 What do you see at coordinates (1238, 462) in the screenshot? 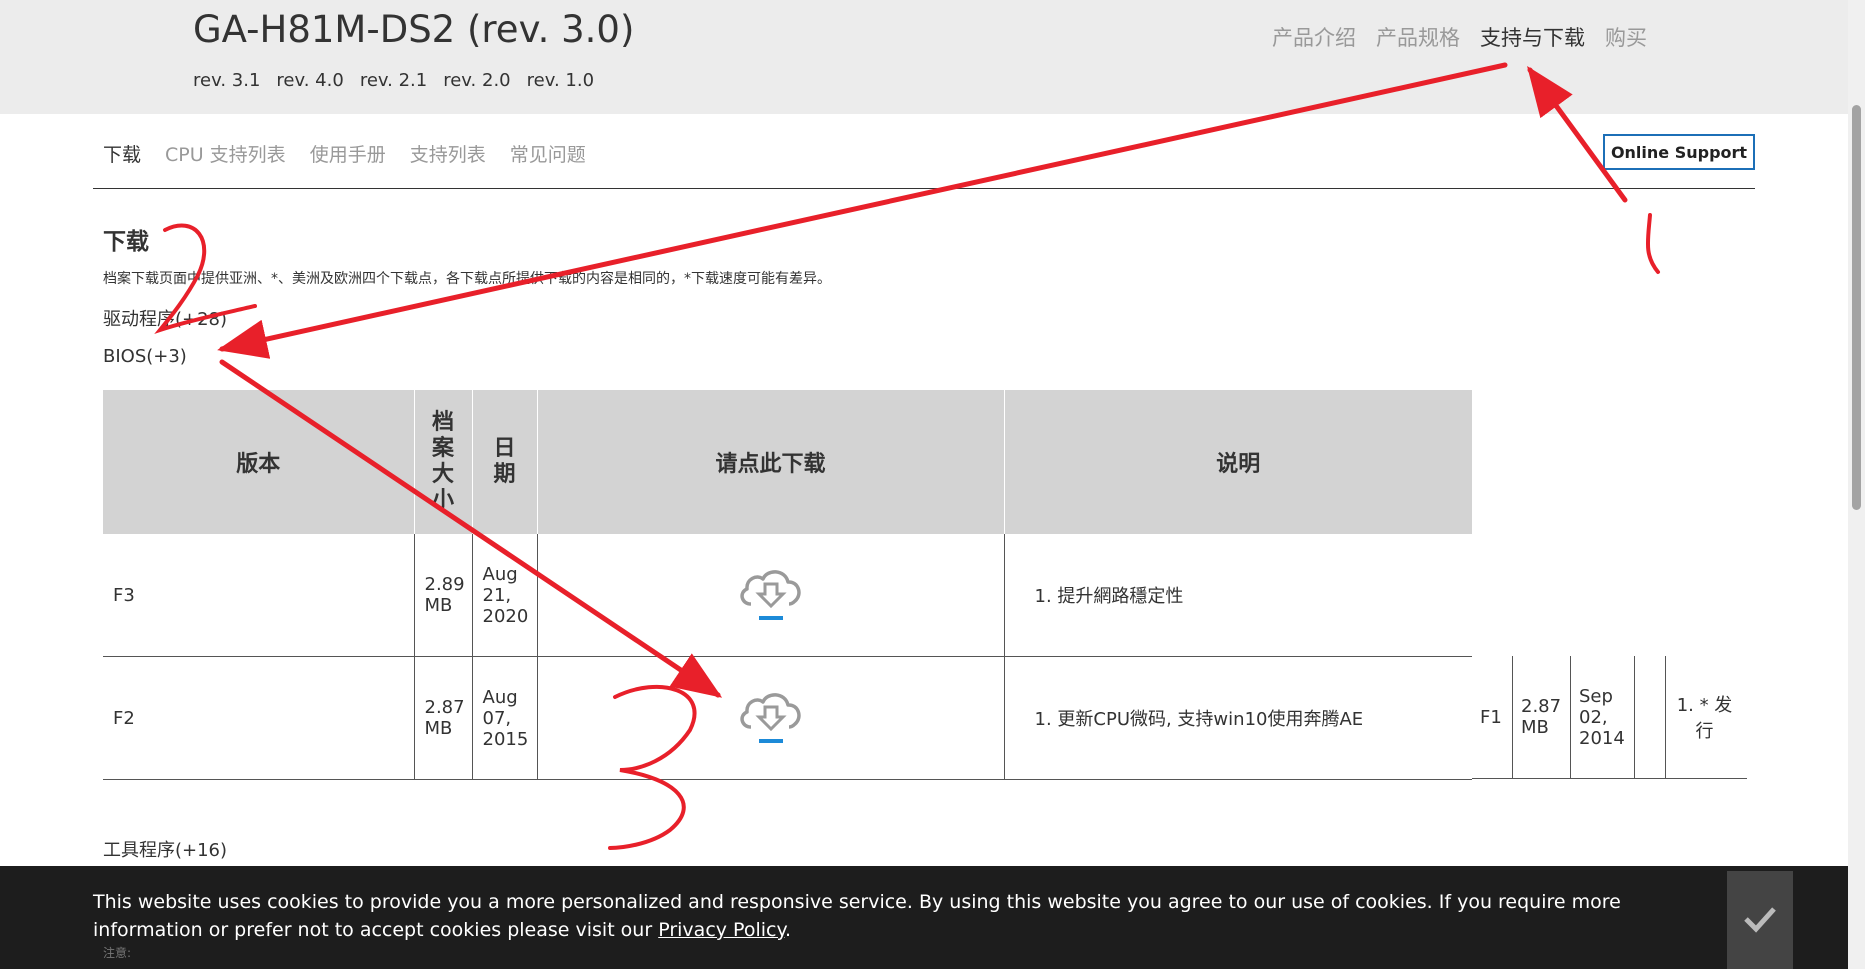
I see `header-description: 说明` at bounding box center [1238, 462].